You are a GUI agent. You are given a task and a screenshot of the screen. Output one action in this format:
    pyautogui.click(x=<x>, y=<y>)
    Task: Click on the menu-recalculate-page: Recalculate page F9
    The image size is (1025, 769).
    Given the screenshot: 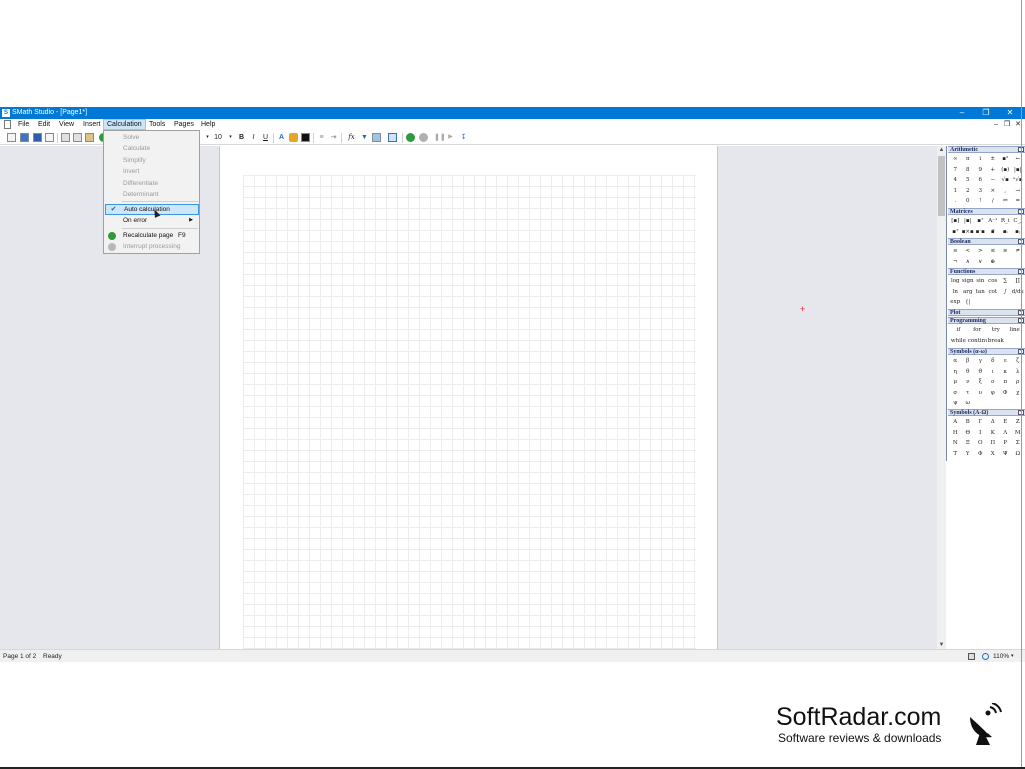 What is the action you would take?
    pyautogui.click(x=152, y=235)
    